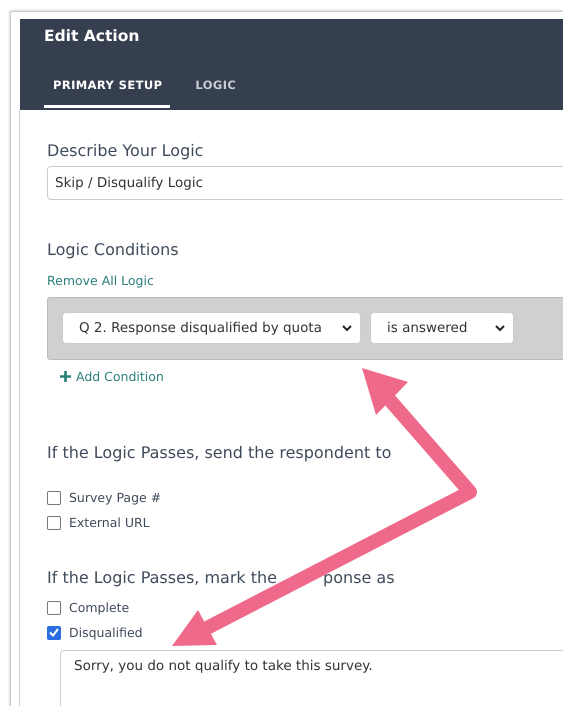 This screenshot has height=706, width=563. What do you see at coordinates (359, 577) in the screenshot?
I see `section-heading: ponse as` at bounding box center [359, 577].